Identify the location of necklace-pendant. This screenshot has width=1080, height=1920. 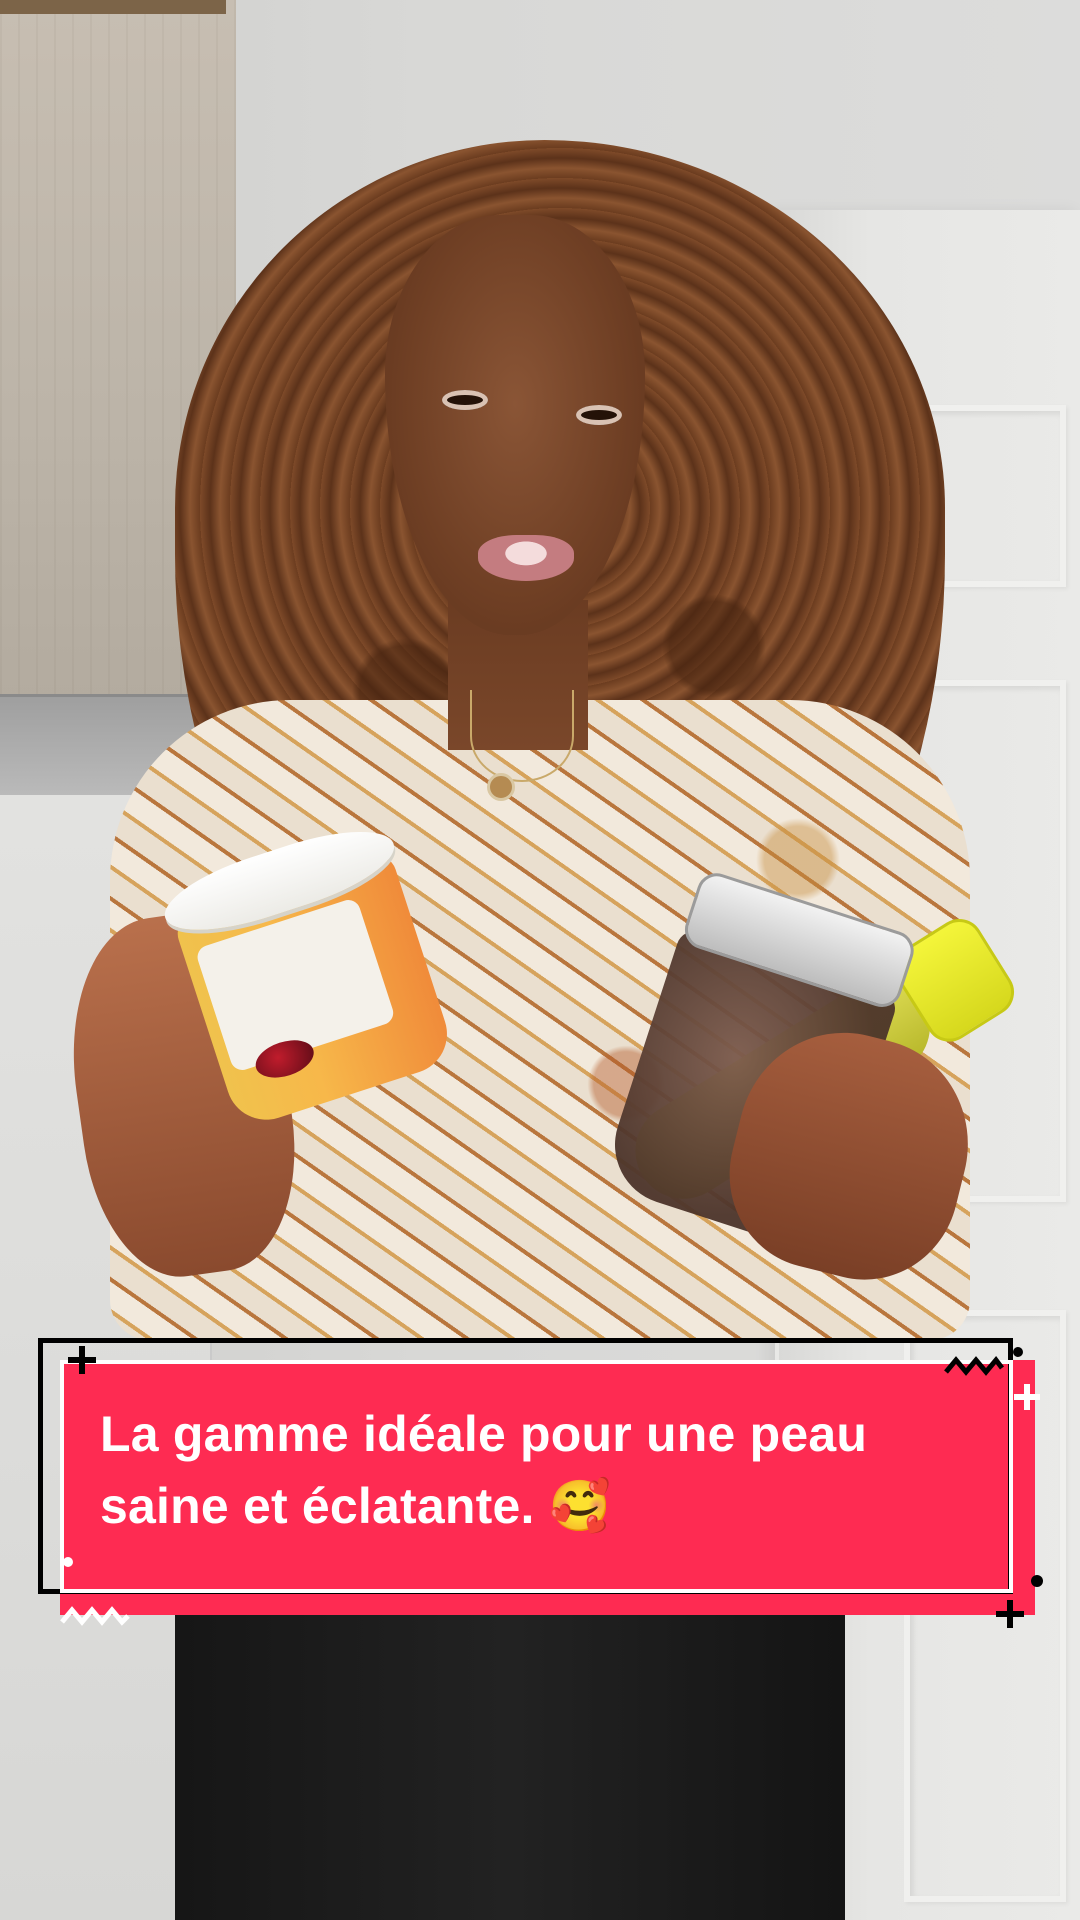
(501, 787).